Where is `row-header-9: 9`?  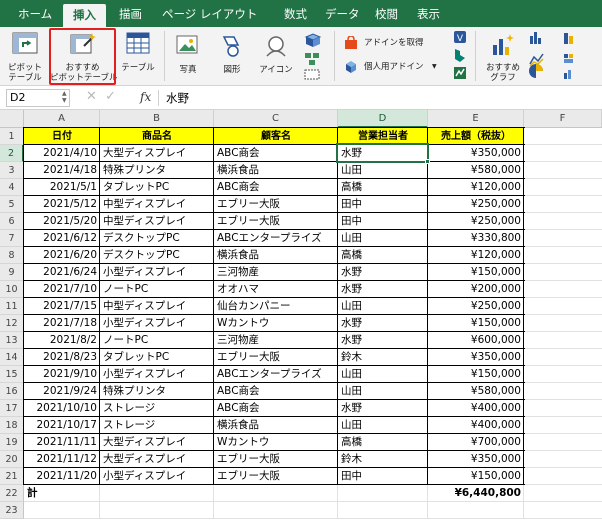
row-header-9: 9 is located at coordinates (12, 272).